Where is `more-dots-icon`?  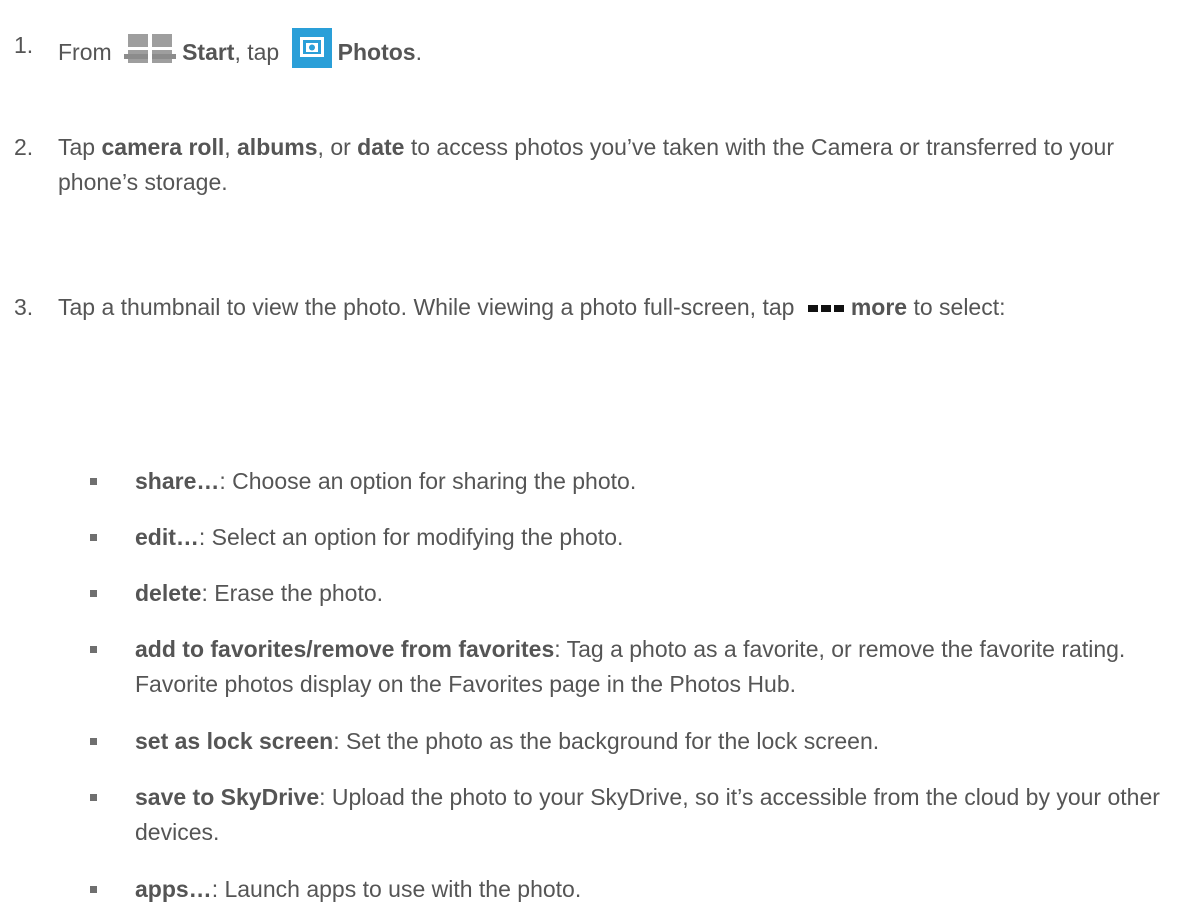
more-dots-icon is located at coordinates (826, 315).